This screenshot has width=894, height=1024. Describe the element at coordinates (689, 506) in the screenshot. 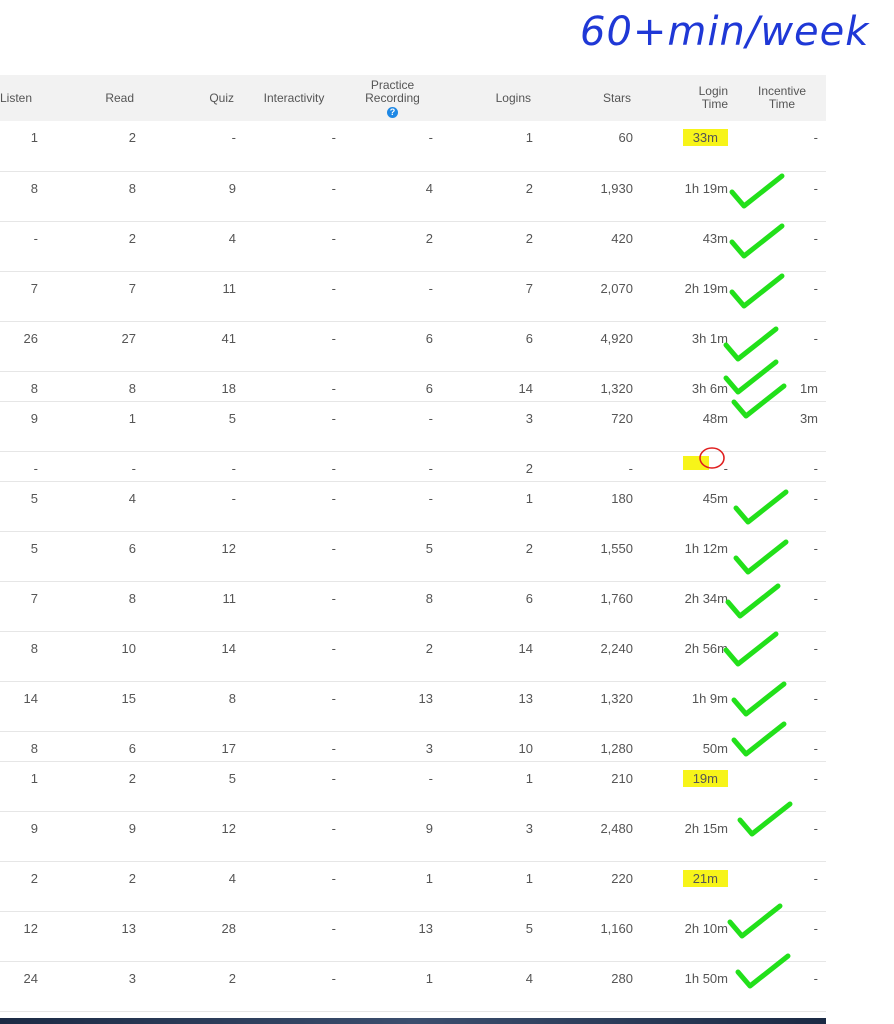

I see `cell-login-time: 45m` at that location.